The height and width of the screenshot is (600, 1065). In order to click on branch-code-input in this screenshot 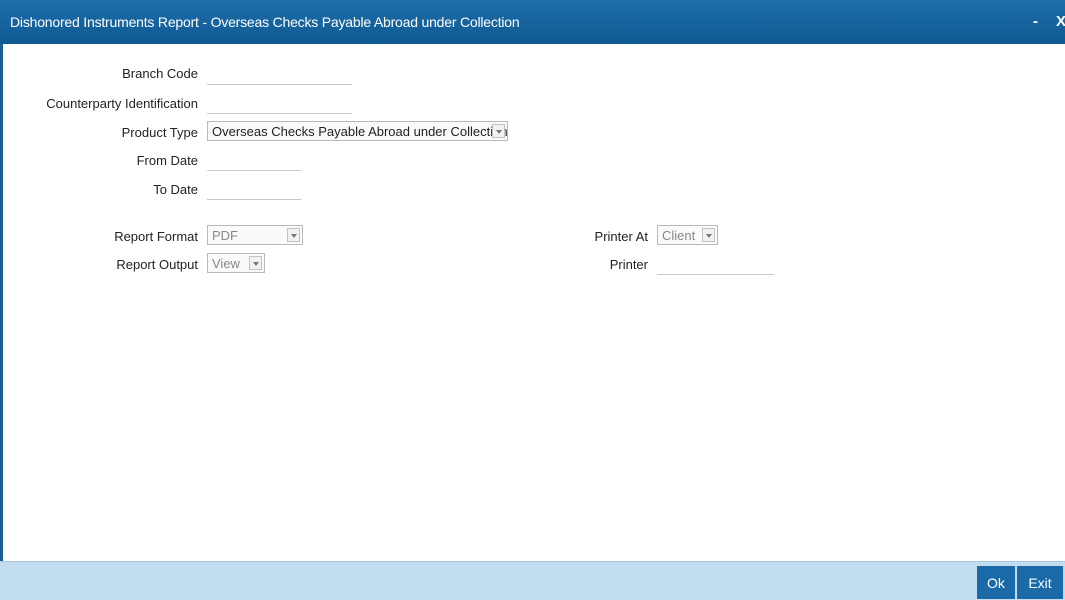, I will do `click(279, 76)`.